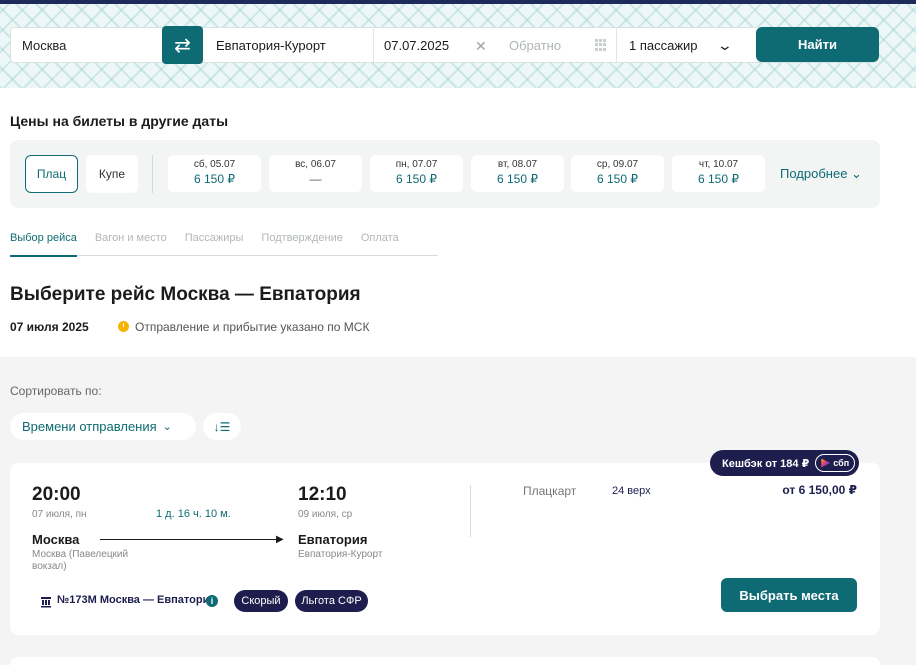  What do you see at coordinates (718, 173) in the screenshot?
I see `date-card: чт, 10.07 6 150 ₽` at bounding box center [718, 173].